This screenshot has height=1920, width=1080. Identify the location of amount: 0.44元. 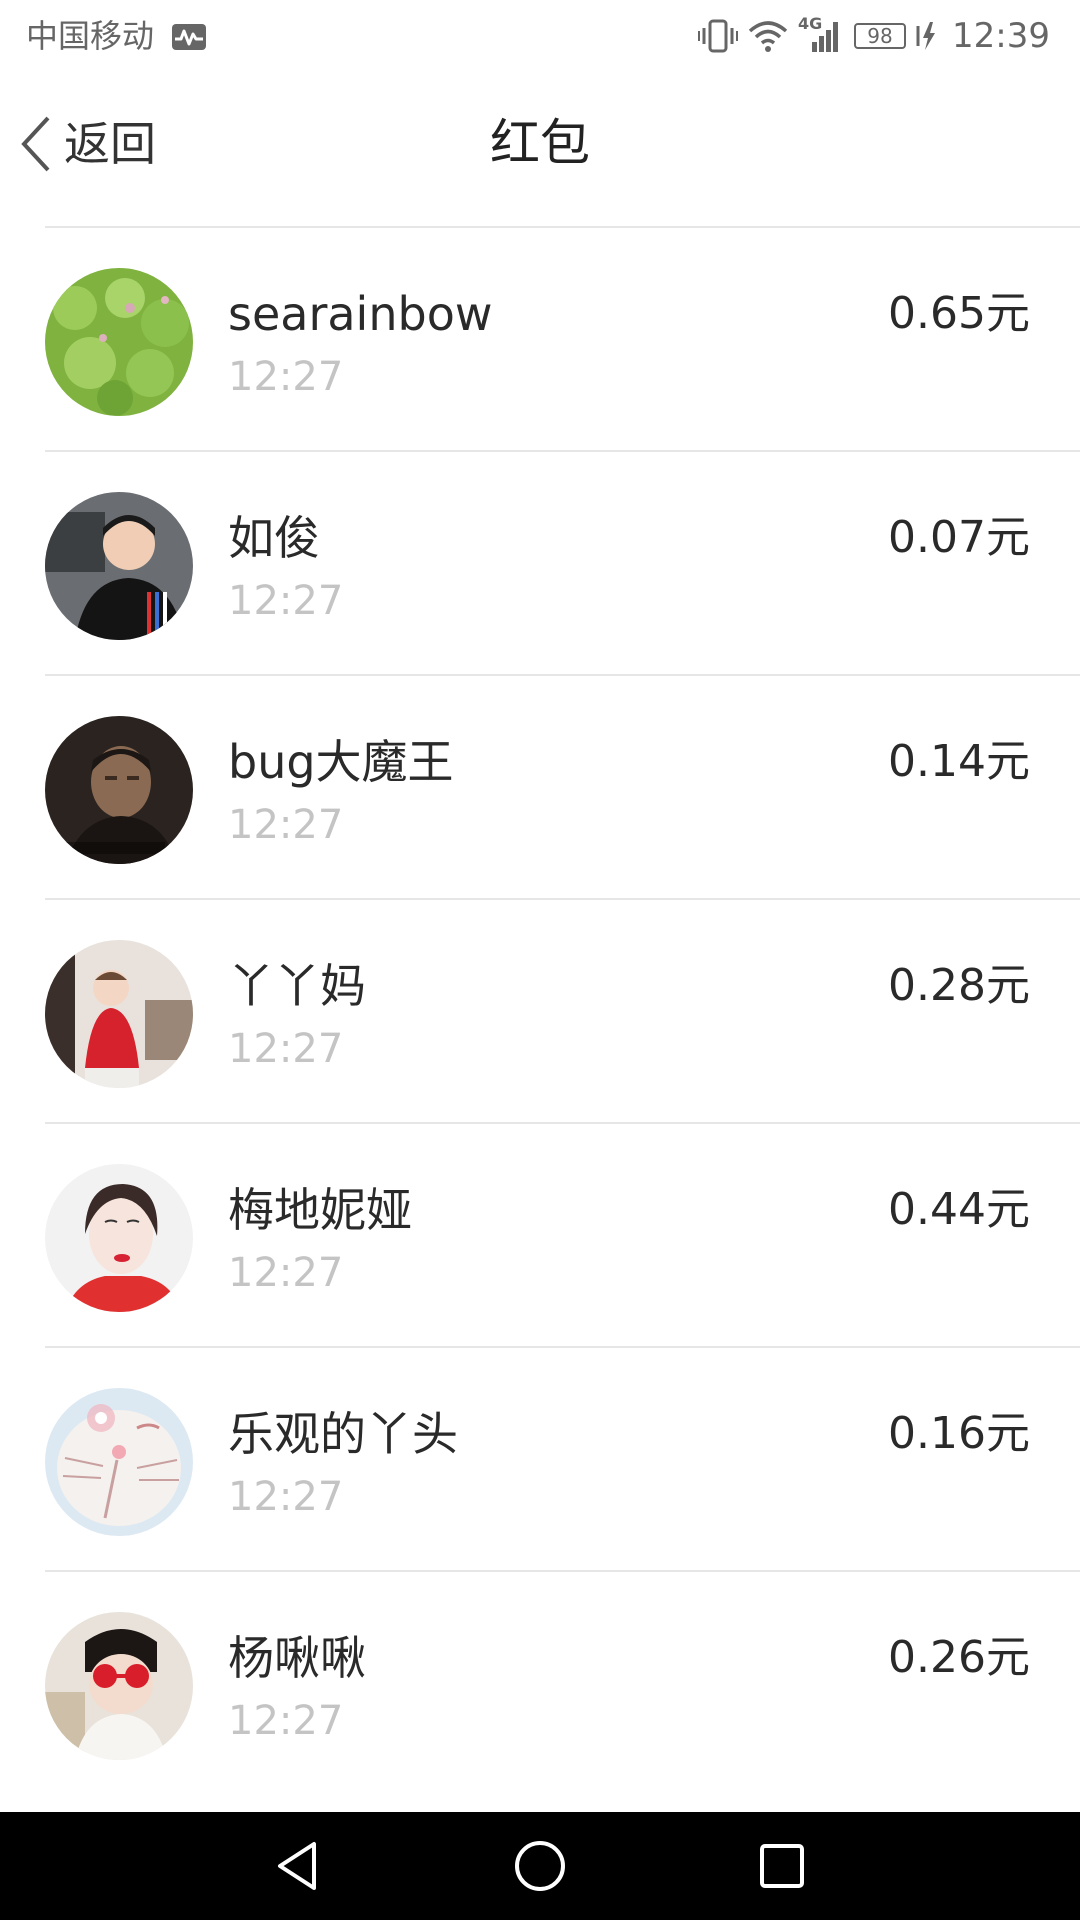
(959, 1209).